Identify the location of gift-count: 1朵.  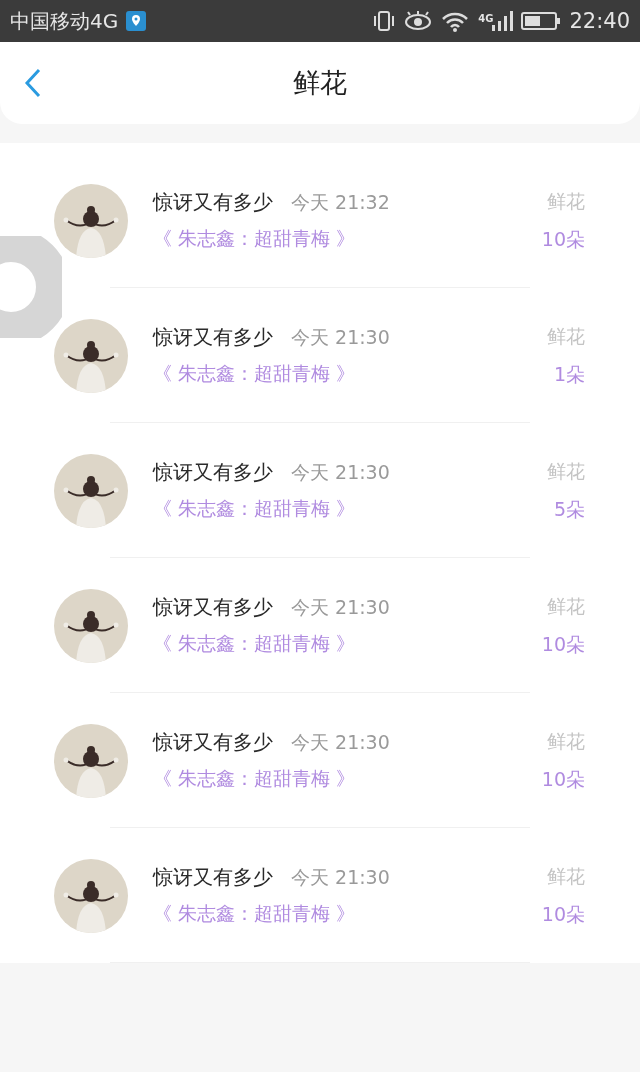
(569, 374).